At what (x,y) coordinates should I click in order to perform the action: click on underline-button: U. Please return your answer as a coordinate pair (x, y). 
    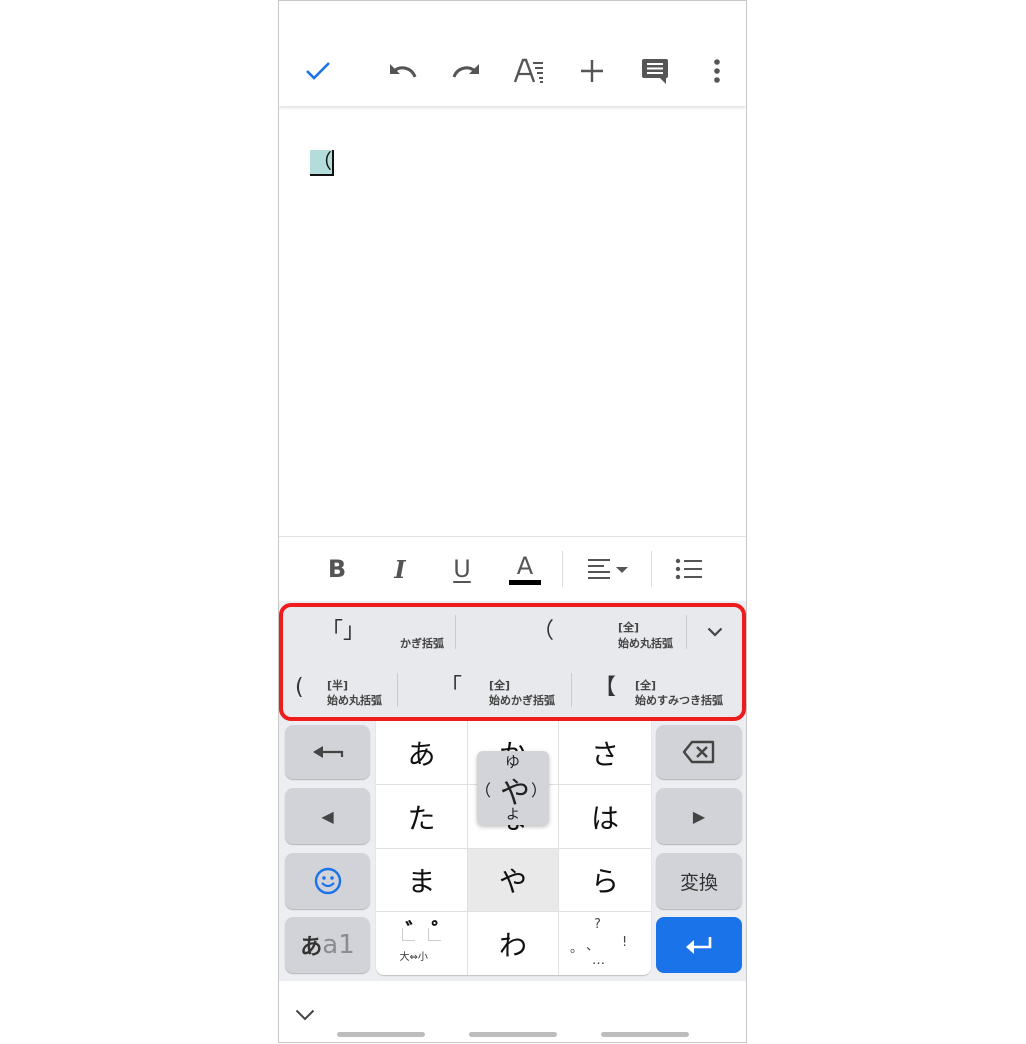
    Looking at the image, I should click on (462, 569).